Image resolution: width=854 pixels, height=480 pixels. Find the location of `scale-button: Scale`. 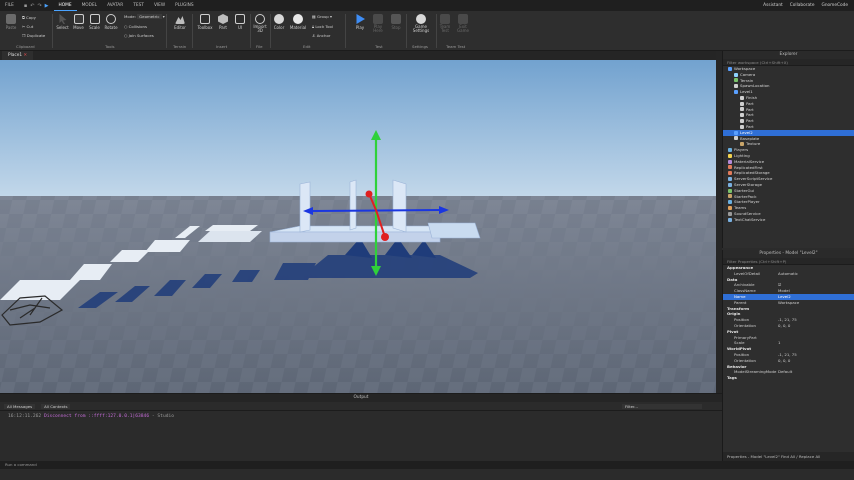

scale-button: Scale is located at coordinates (94, 22).